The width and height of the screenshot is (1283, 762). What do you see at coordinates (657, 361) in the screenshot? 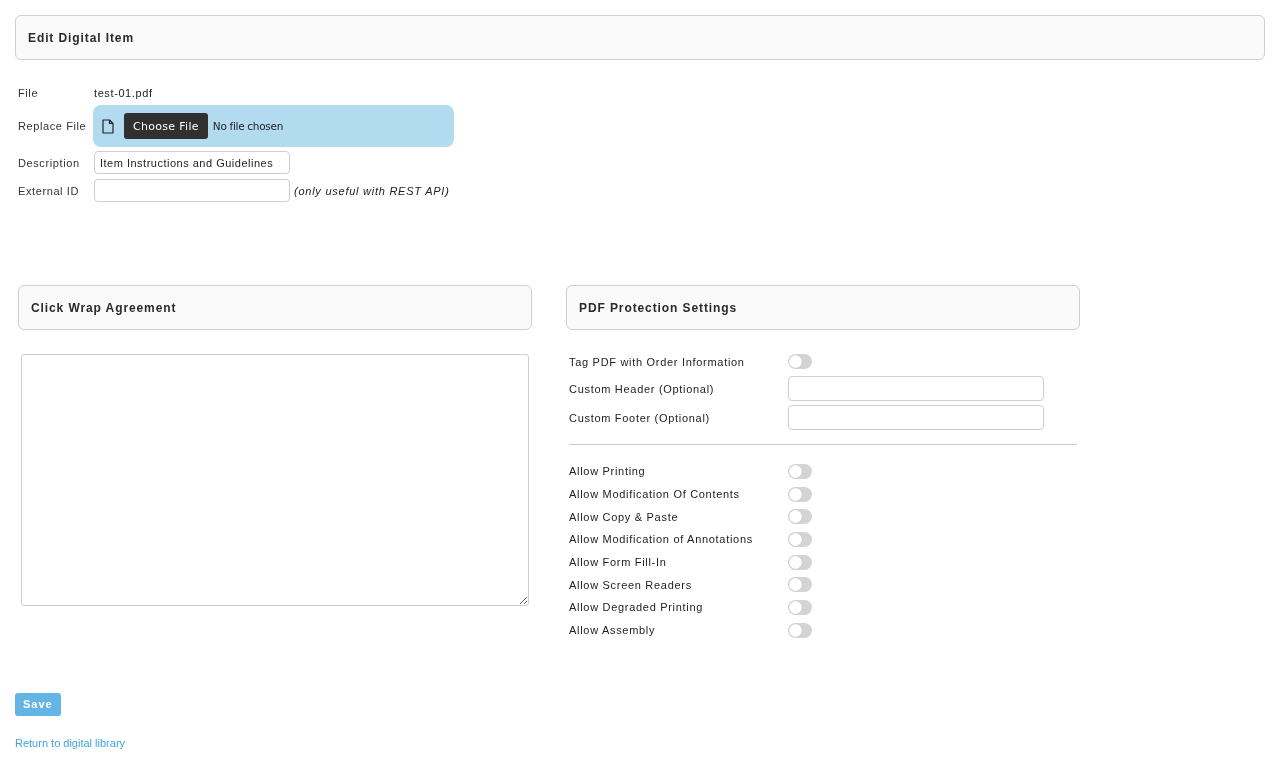
I see `setting-label: Tag PDF with Order Information` at bounding box center [657, 361].